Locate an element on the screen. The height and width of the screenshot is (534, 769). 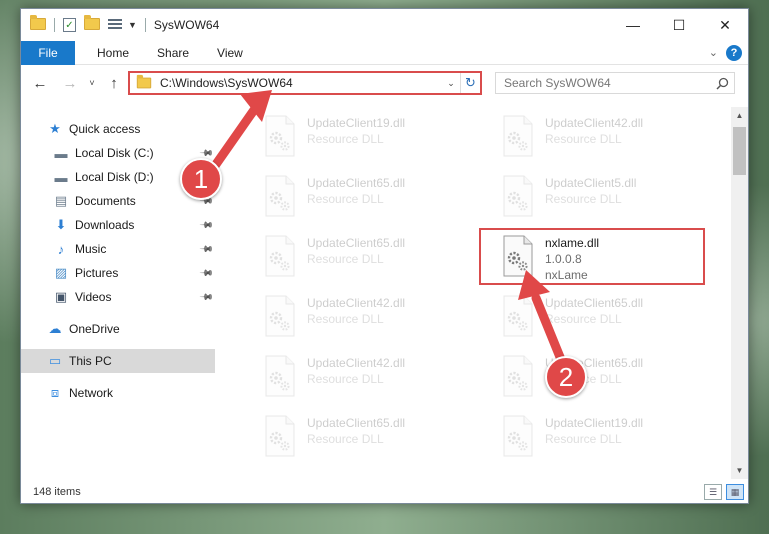
file-name: UpdateClient19.dll is located at coordinates (356, 123).